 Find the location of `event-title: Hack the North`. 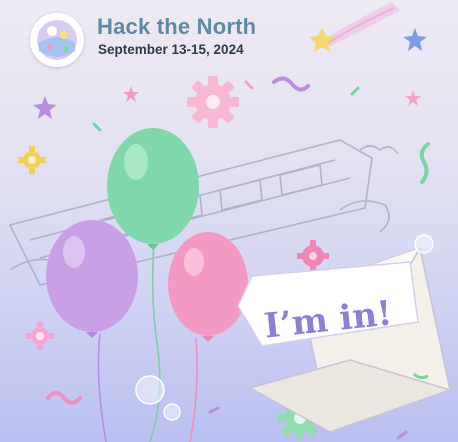

event-title: Hack the North is located at coordinates (177, 26).